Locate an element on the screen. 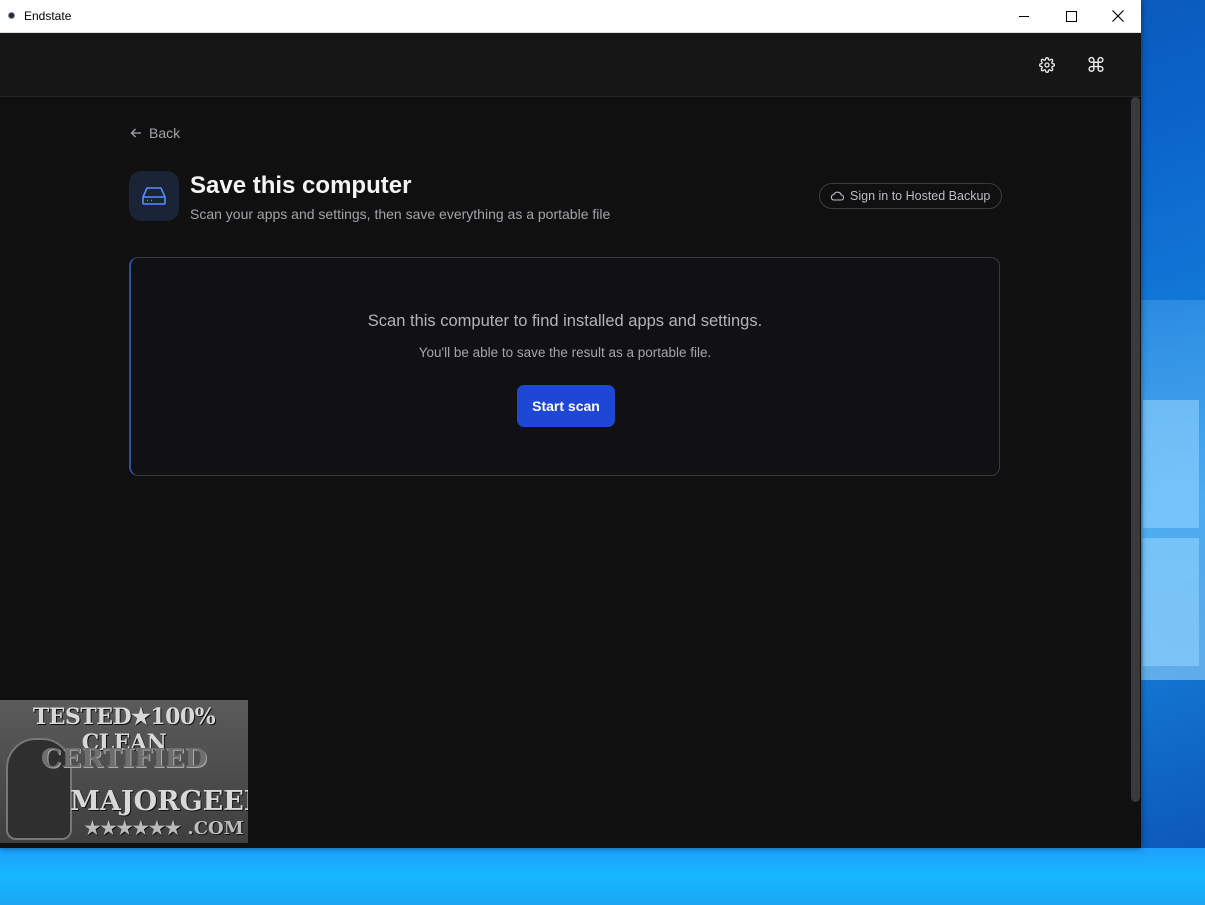 The width and height of the screenshot is (1205, 905). command-icon: ⌘ is located at coordinates (1096, 65).